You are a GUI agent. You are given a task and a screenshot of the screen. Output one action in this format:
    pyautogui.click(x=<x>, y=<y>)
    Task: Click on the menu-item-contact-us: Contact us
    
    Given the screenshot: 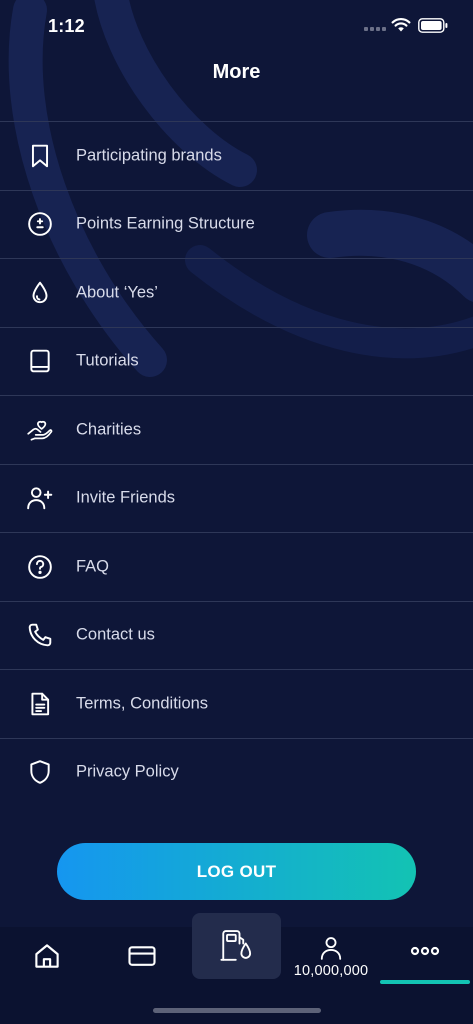 What is the action you would take?
    pyautogui.click(x=236, y=635)
    